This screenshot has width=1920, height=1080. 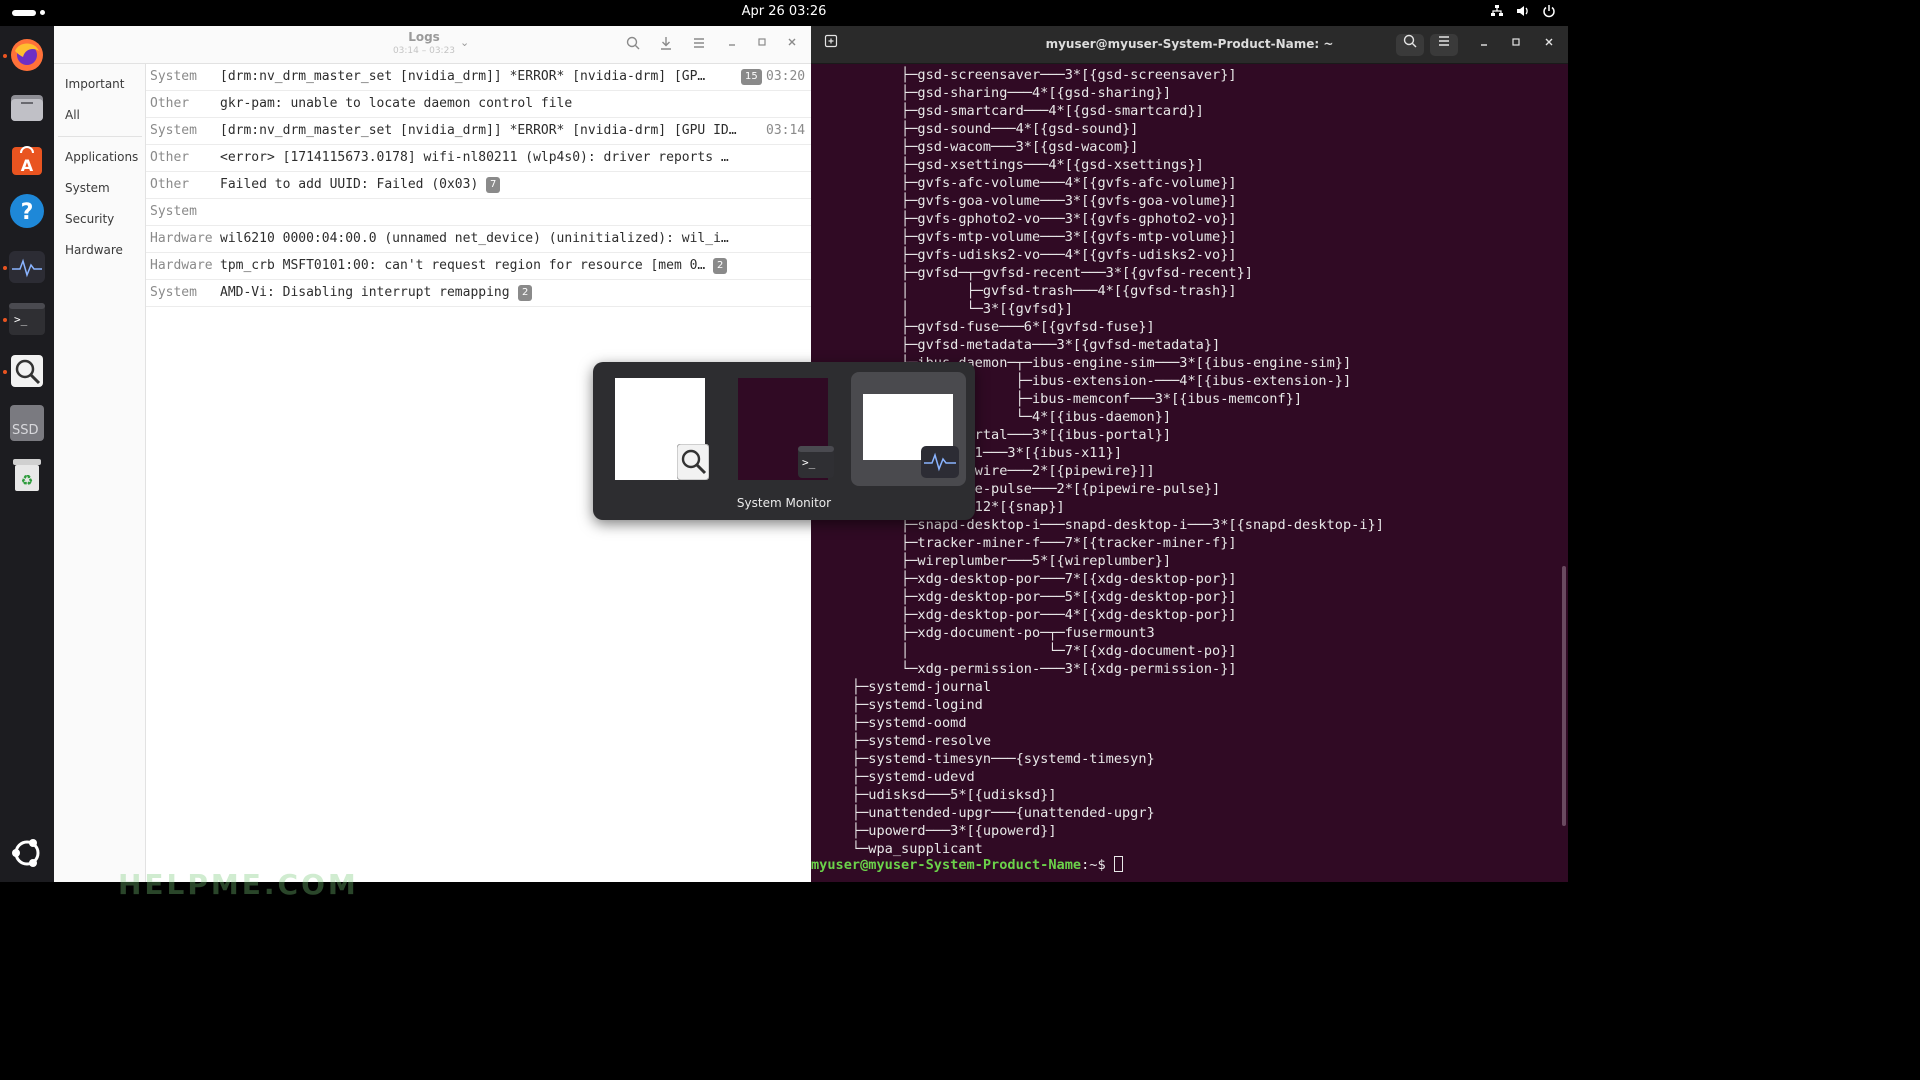 I want to click on terminal-launcher: >_, so click(x=27, y=319).